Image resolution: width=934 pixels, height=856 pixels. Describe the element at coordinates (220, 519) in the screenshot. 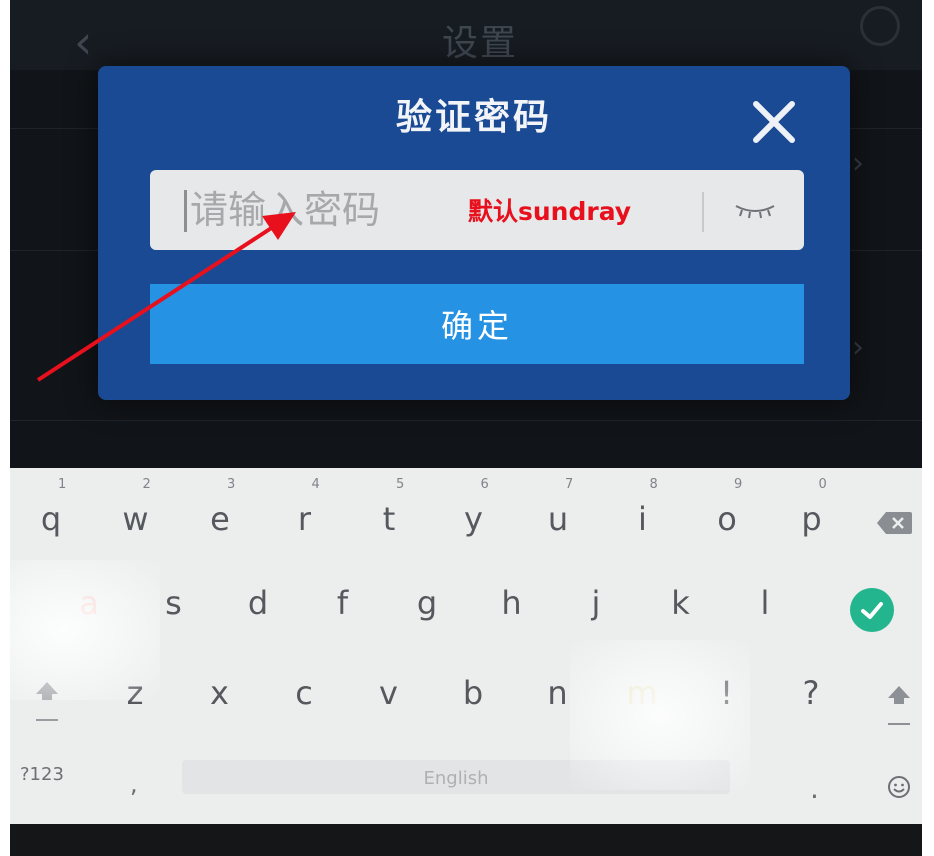

I see `key-label: e` at that location.